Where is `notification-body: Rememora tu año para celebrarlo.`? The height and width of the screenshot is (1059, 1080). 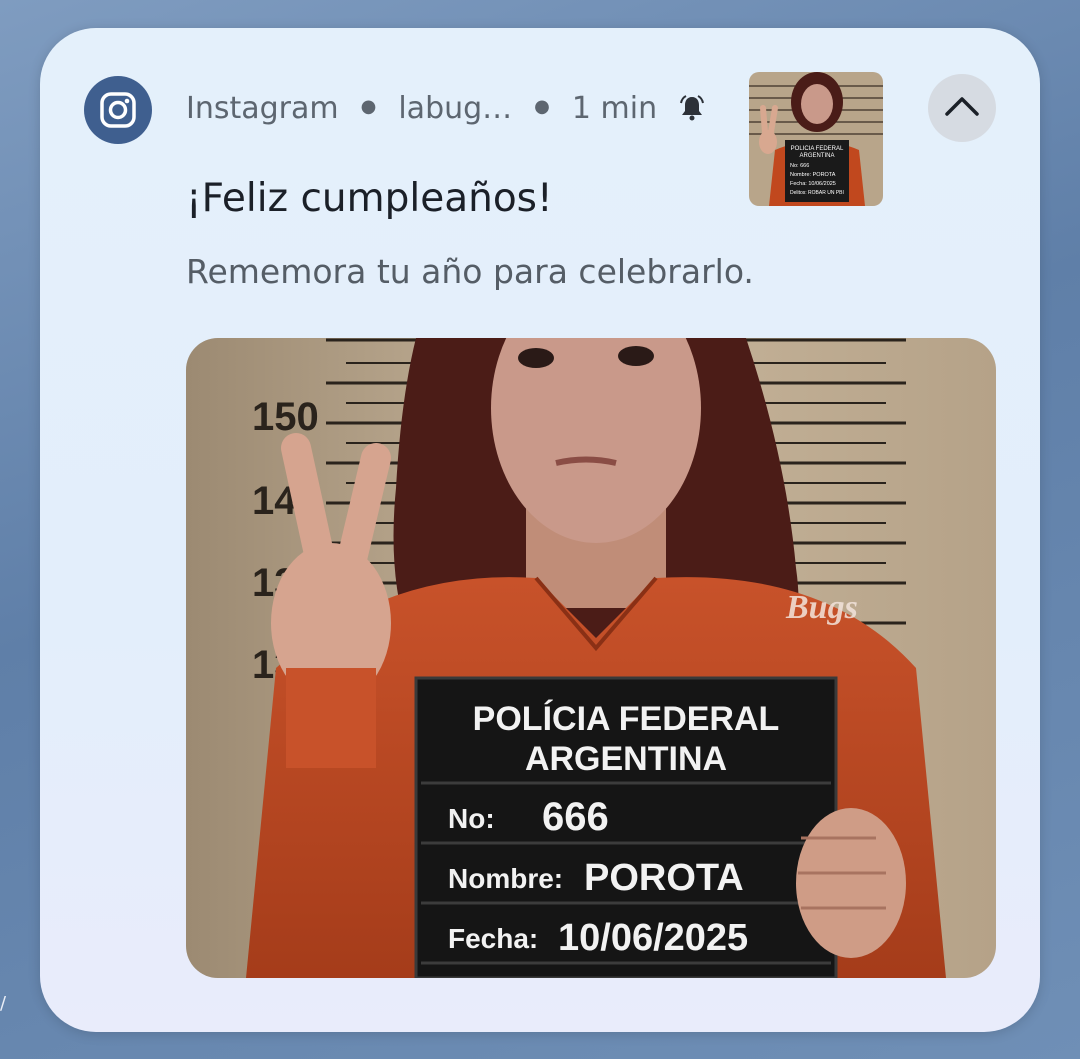
notification-body: Rememora tu año para celebrarlo. is located at coordinates (470, 271).